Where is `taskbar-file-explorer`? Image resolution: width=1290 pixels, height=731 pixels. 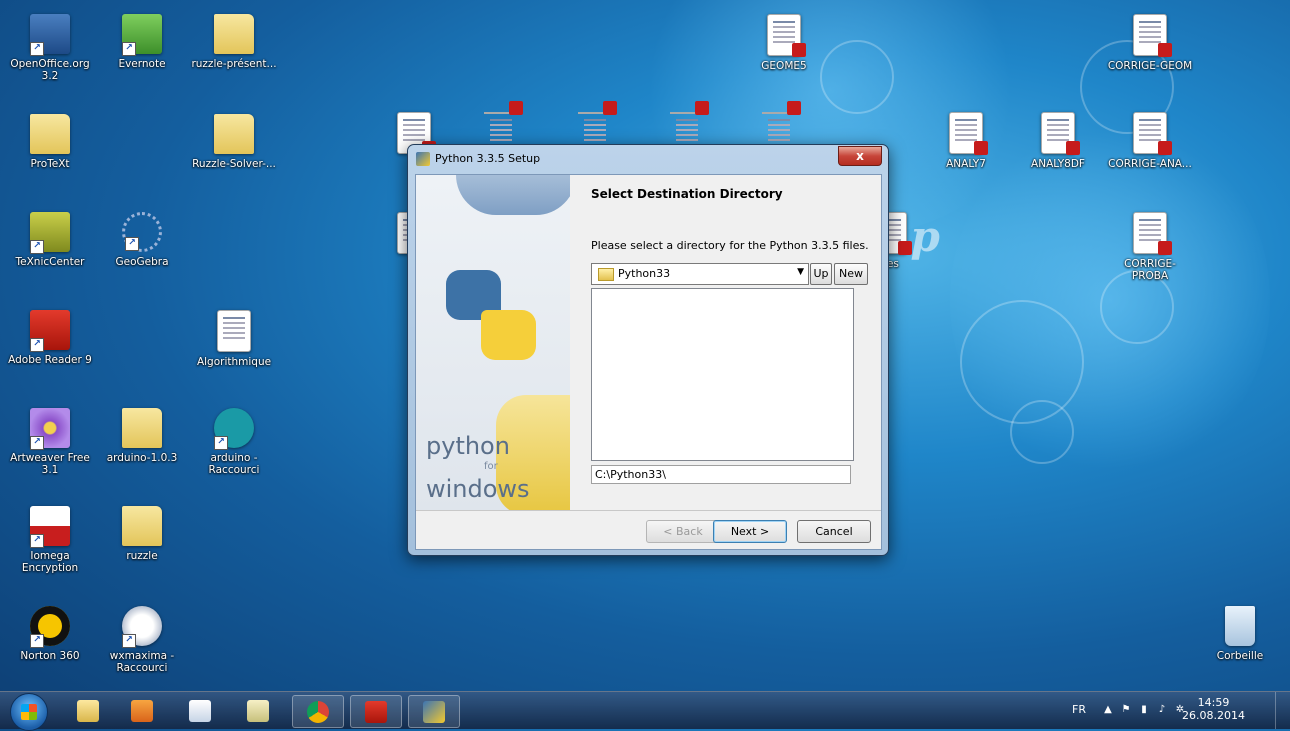
taskbar-file-explorer is located at coordinates (200, 710).